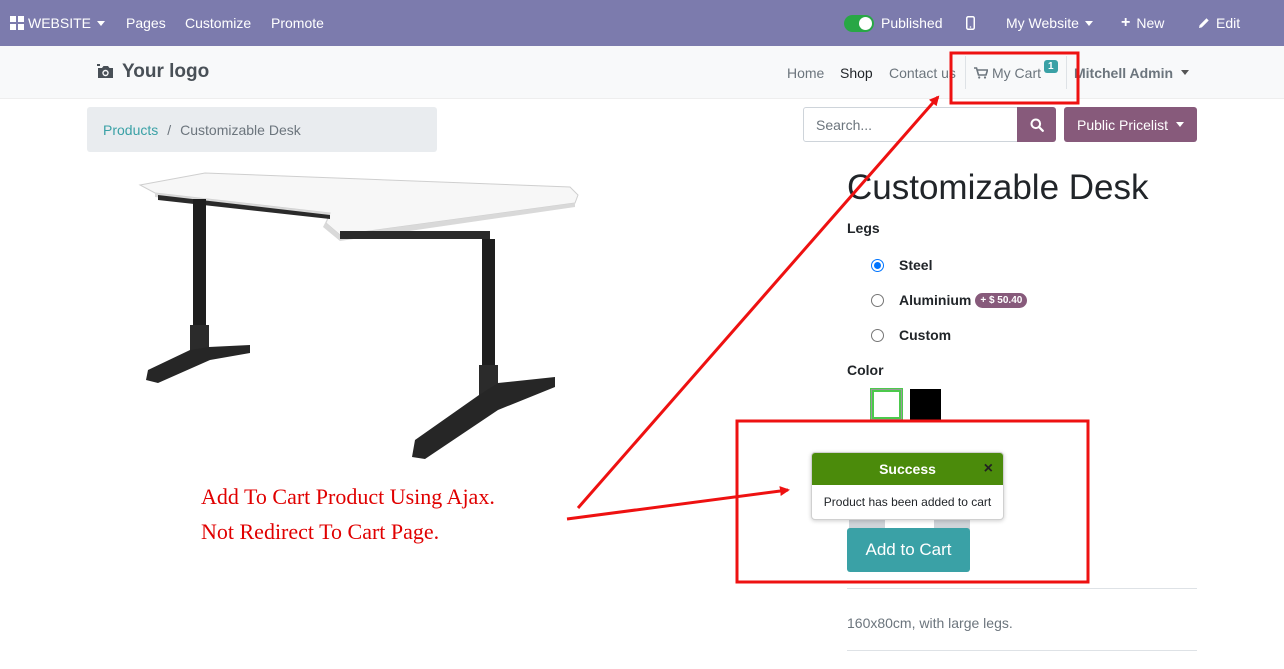 This screenshot has width=1284, height=669. I want to click on product-image, so click(358, 315).